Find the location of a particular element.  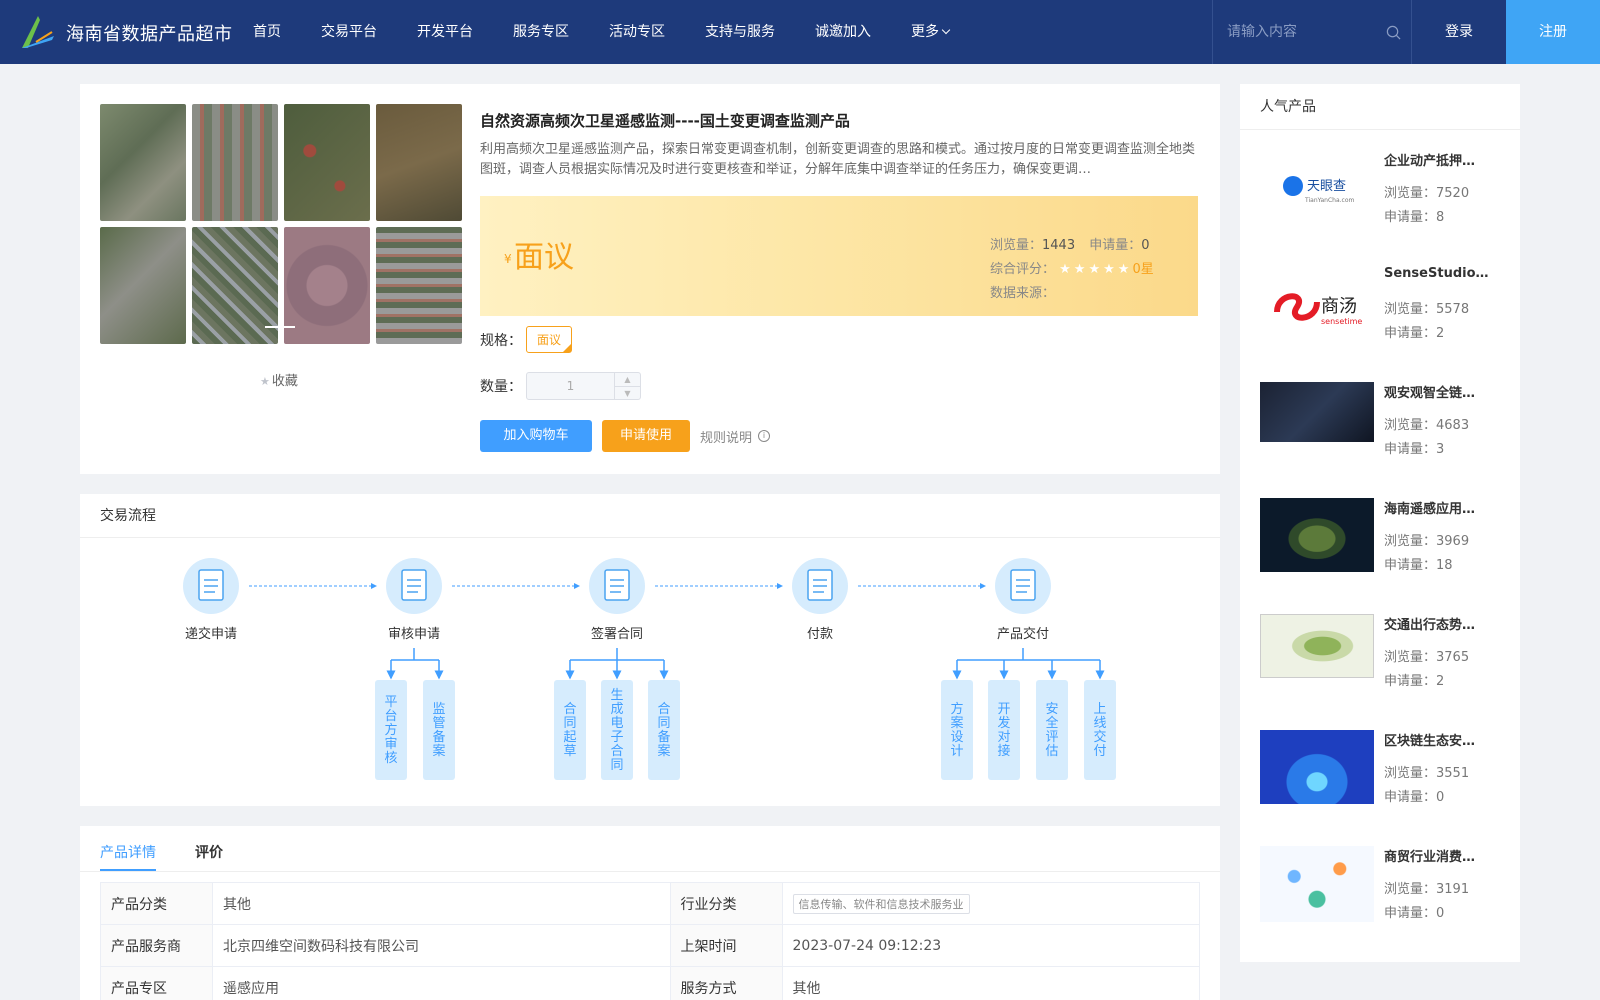

nav-services: 服务专区 is located at coordinates (541, 32).